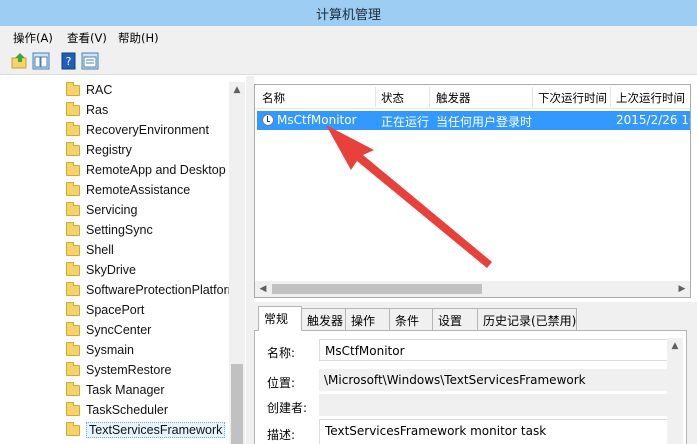  Describe the element at coordinates (675, 391) in the screenshot. I see `details-scrollbar: ▲` at that location.